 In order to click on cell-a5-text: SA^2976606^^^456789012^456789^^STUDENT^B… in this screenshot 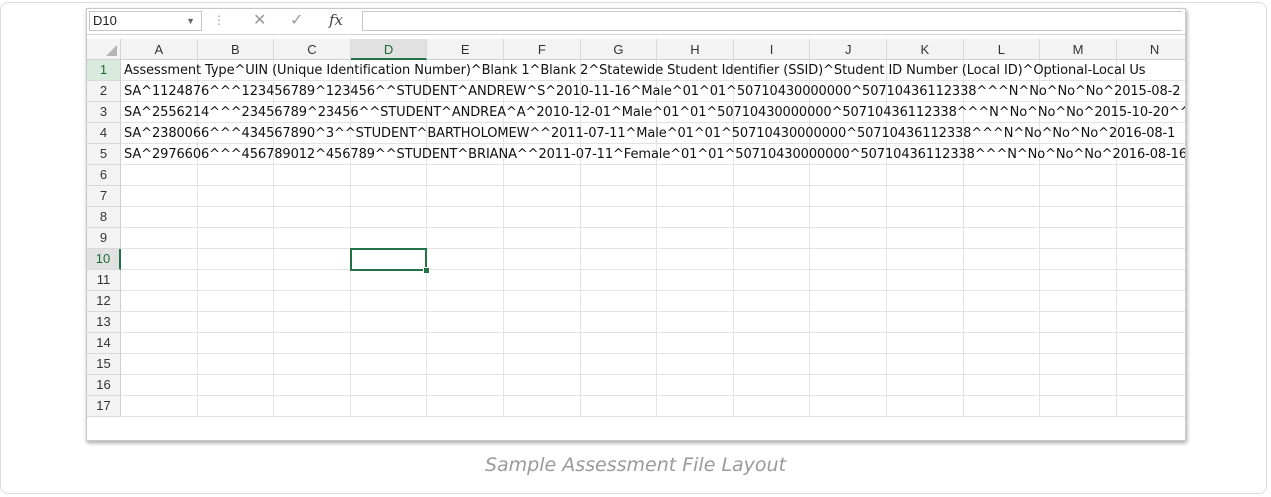, I will do `click(654, 154)`.